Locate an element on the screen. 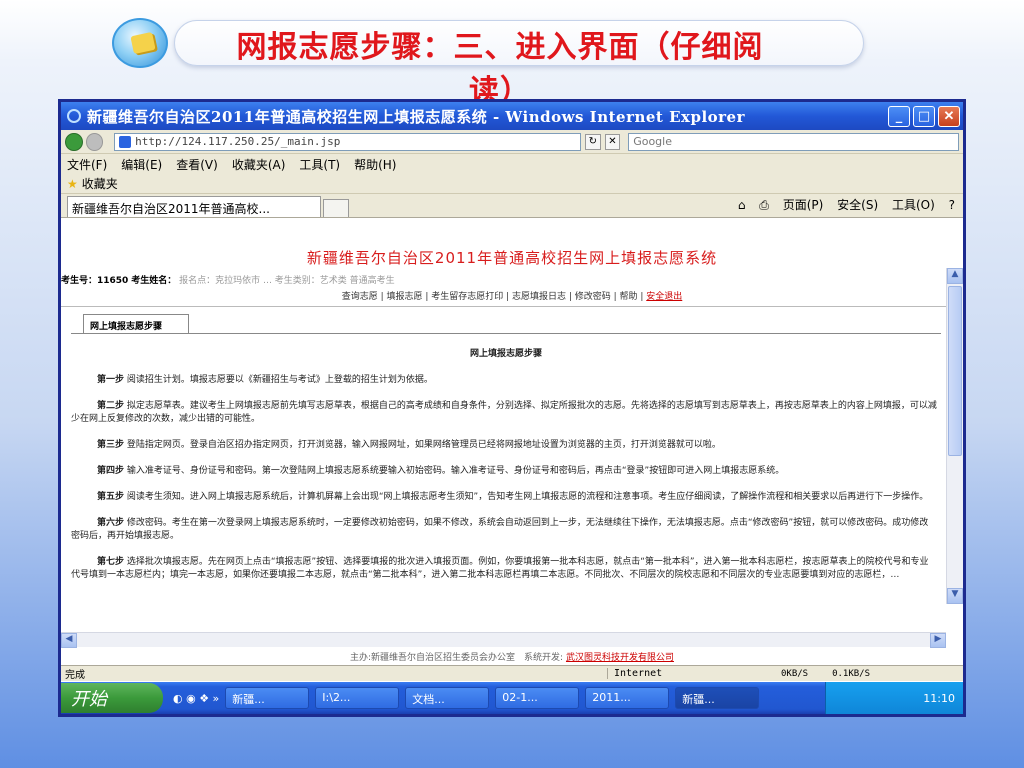  home-icon: ⌂ is located at coordinates (742, 205).